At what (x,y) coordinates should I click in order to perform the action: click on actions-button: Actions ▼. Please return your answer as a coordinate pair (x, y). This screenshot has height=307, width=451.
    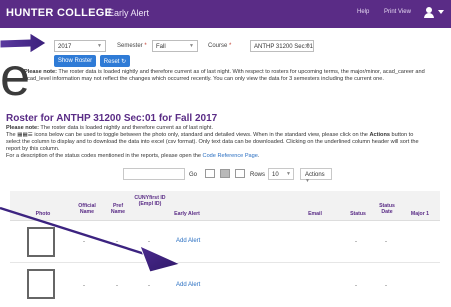
    Looking at the image, I should click on (316, 176).